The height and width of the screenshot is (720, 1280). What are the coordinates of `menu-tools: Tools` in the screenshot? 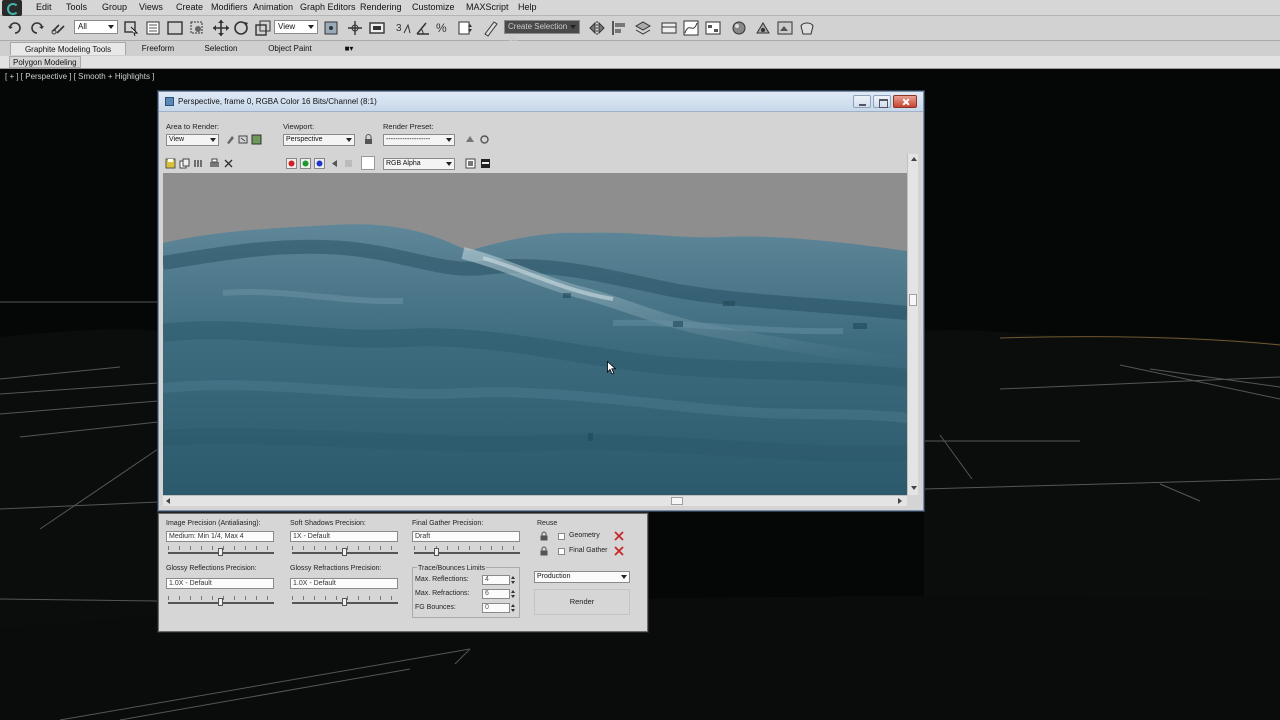 It's located at (76, 7).